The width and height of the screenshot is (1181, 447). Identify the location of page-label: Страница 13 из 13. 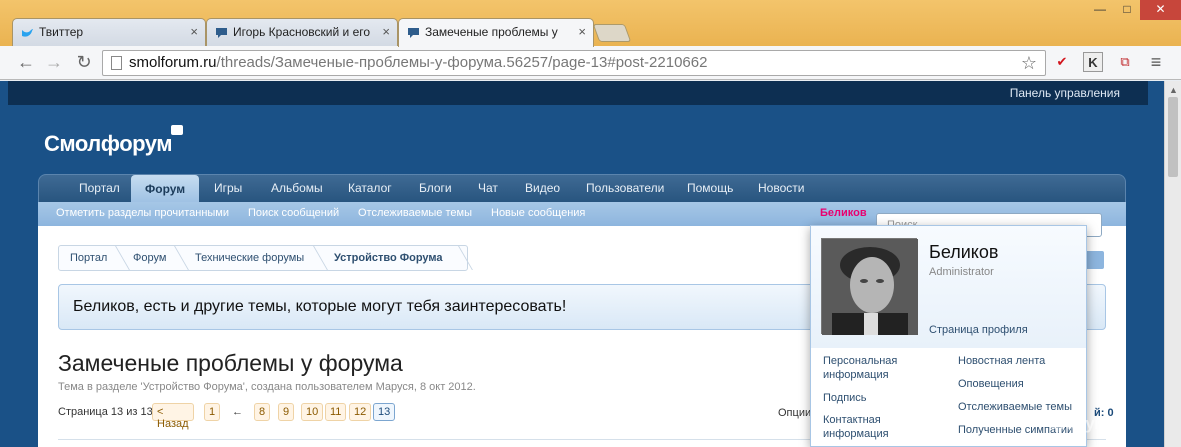
(105, 412).